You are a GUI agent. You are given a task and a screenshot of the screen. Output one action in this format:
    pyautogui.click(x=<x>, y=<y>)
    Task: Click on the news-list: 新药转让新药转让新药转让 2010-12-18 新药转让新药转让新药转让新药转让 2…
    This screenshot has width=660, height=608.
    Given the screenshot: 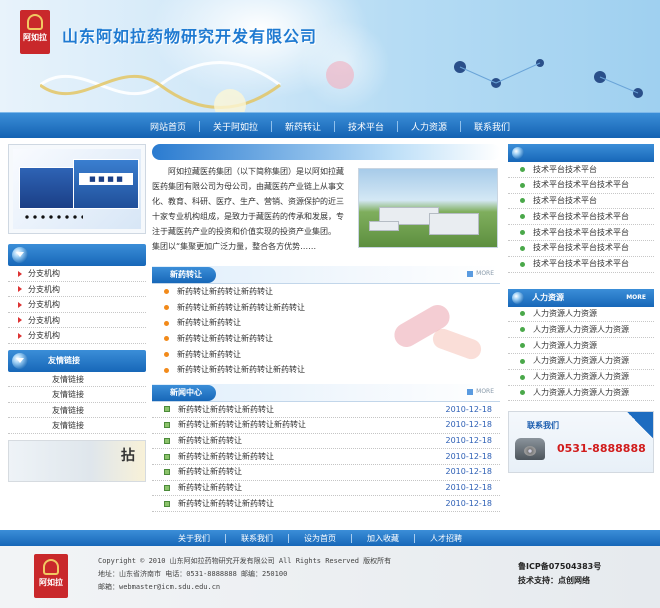 What is the action you would take?
    pyautogui.click(x=326, y=457)
    